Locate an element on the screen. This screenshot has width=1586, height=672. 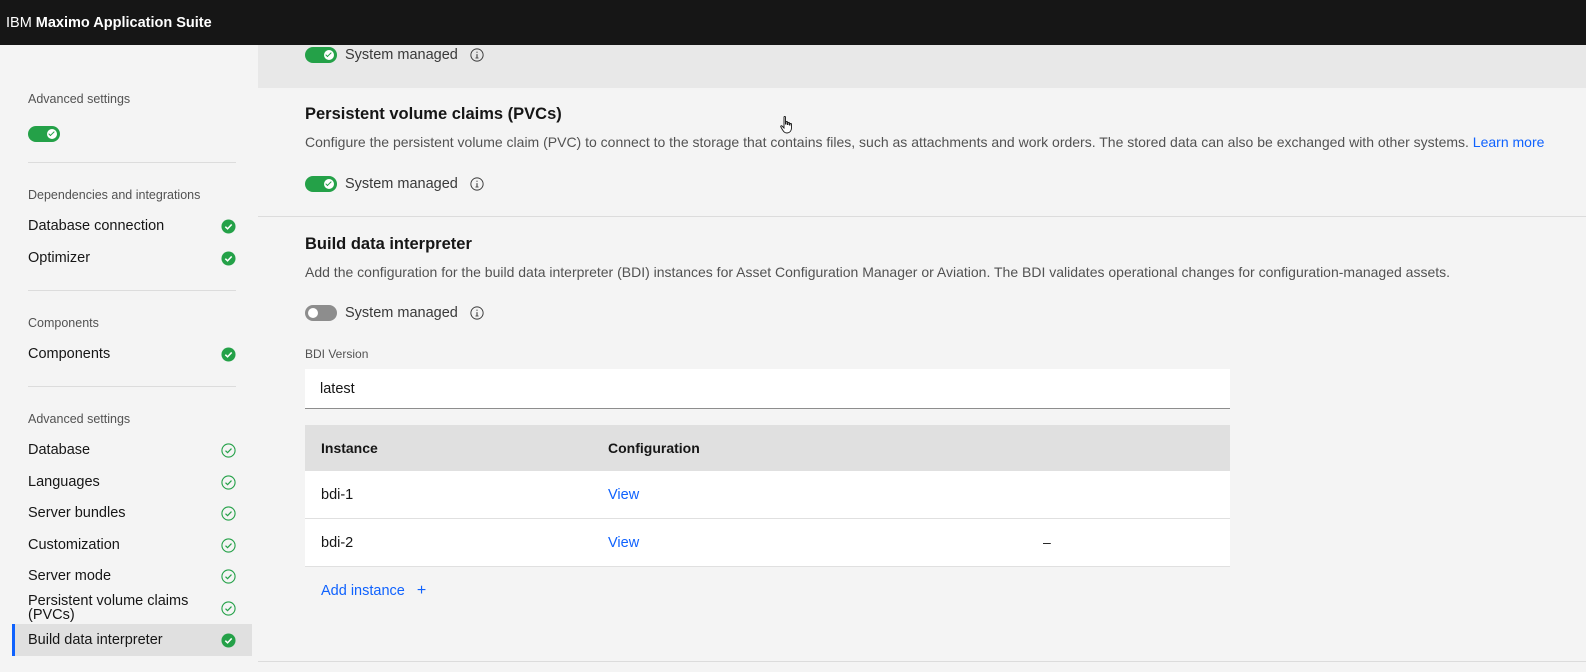
bdi-version-input is located at coordinates (767, 389).